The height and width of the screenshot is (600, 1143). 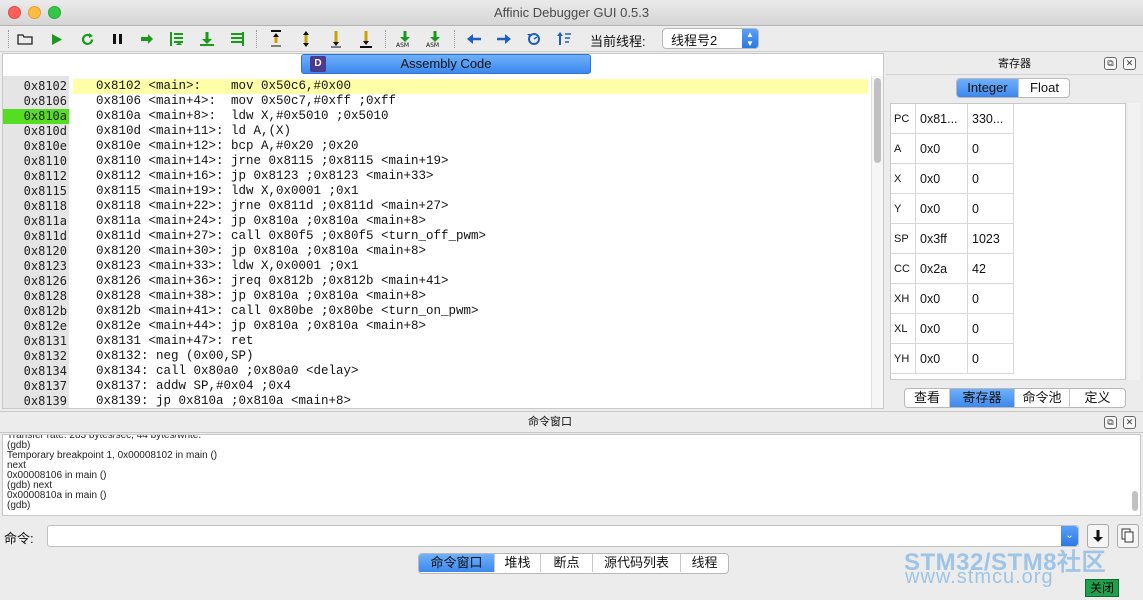 What do you see at coordinates (36, 296) in the screenshot?
I see `address-cell: 0x8128` at bounding box center [36, 296].